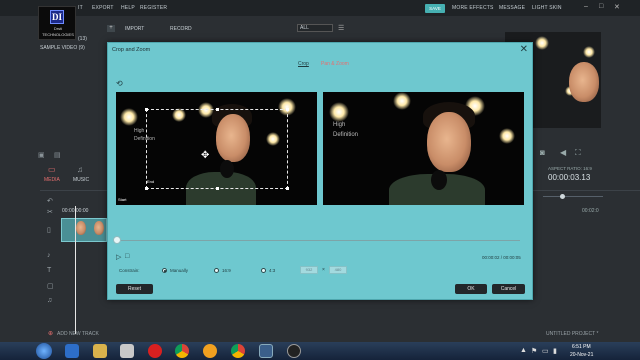 The height and width of the screenshot is (360, 640). What do you see at coordinates (134, 29) in the screenshot?
I see `import-button: IMPORT` at bounding box center [134, 29].